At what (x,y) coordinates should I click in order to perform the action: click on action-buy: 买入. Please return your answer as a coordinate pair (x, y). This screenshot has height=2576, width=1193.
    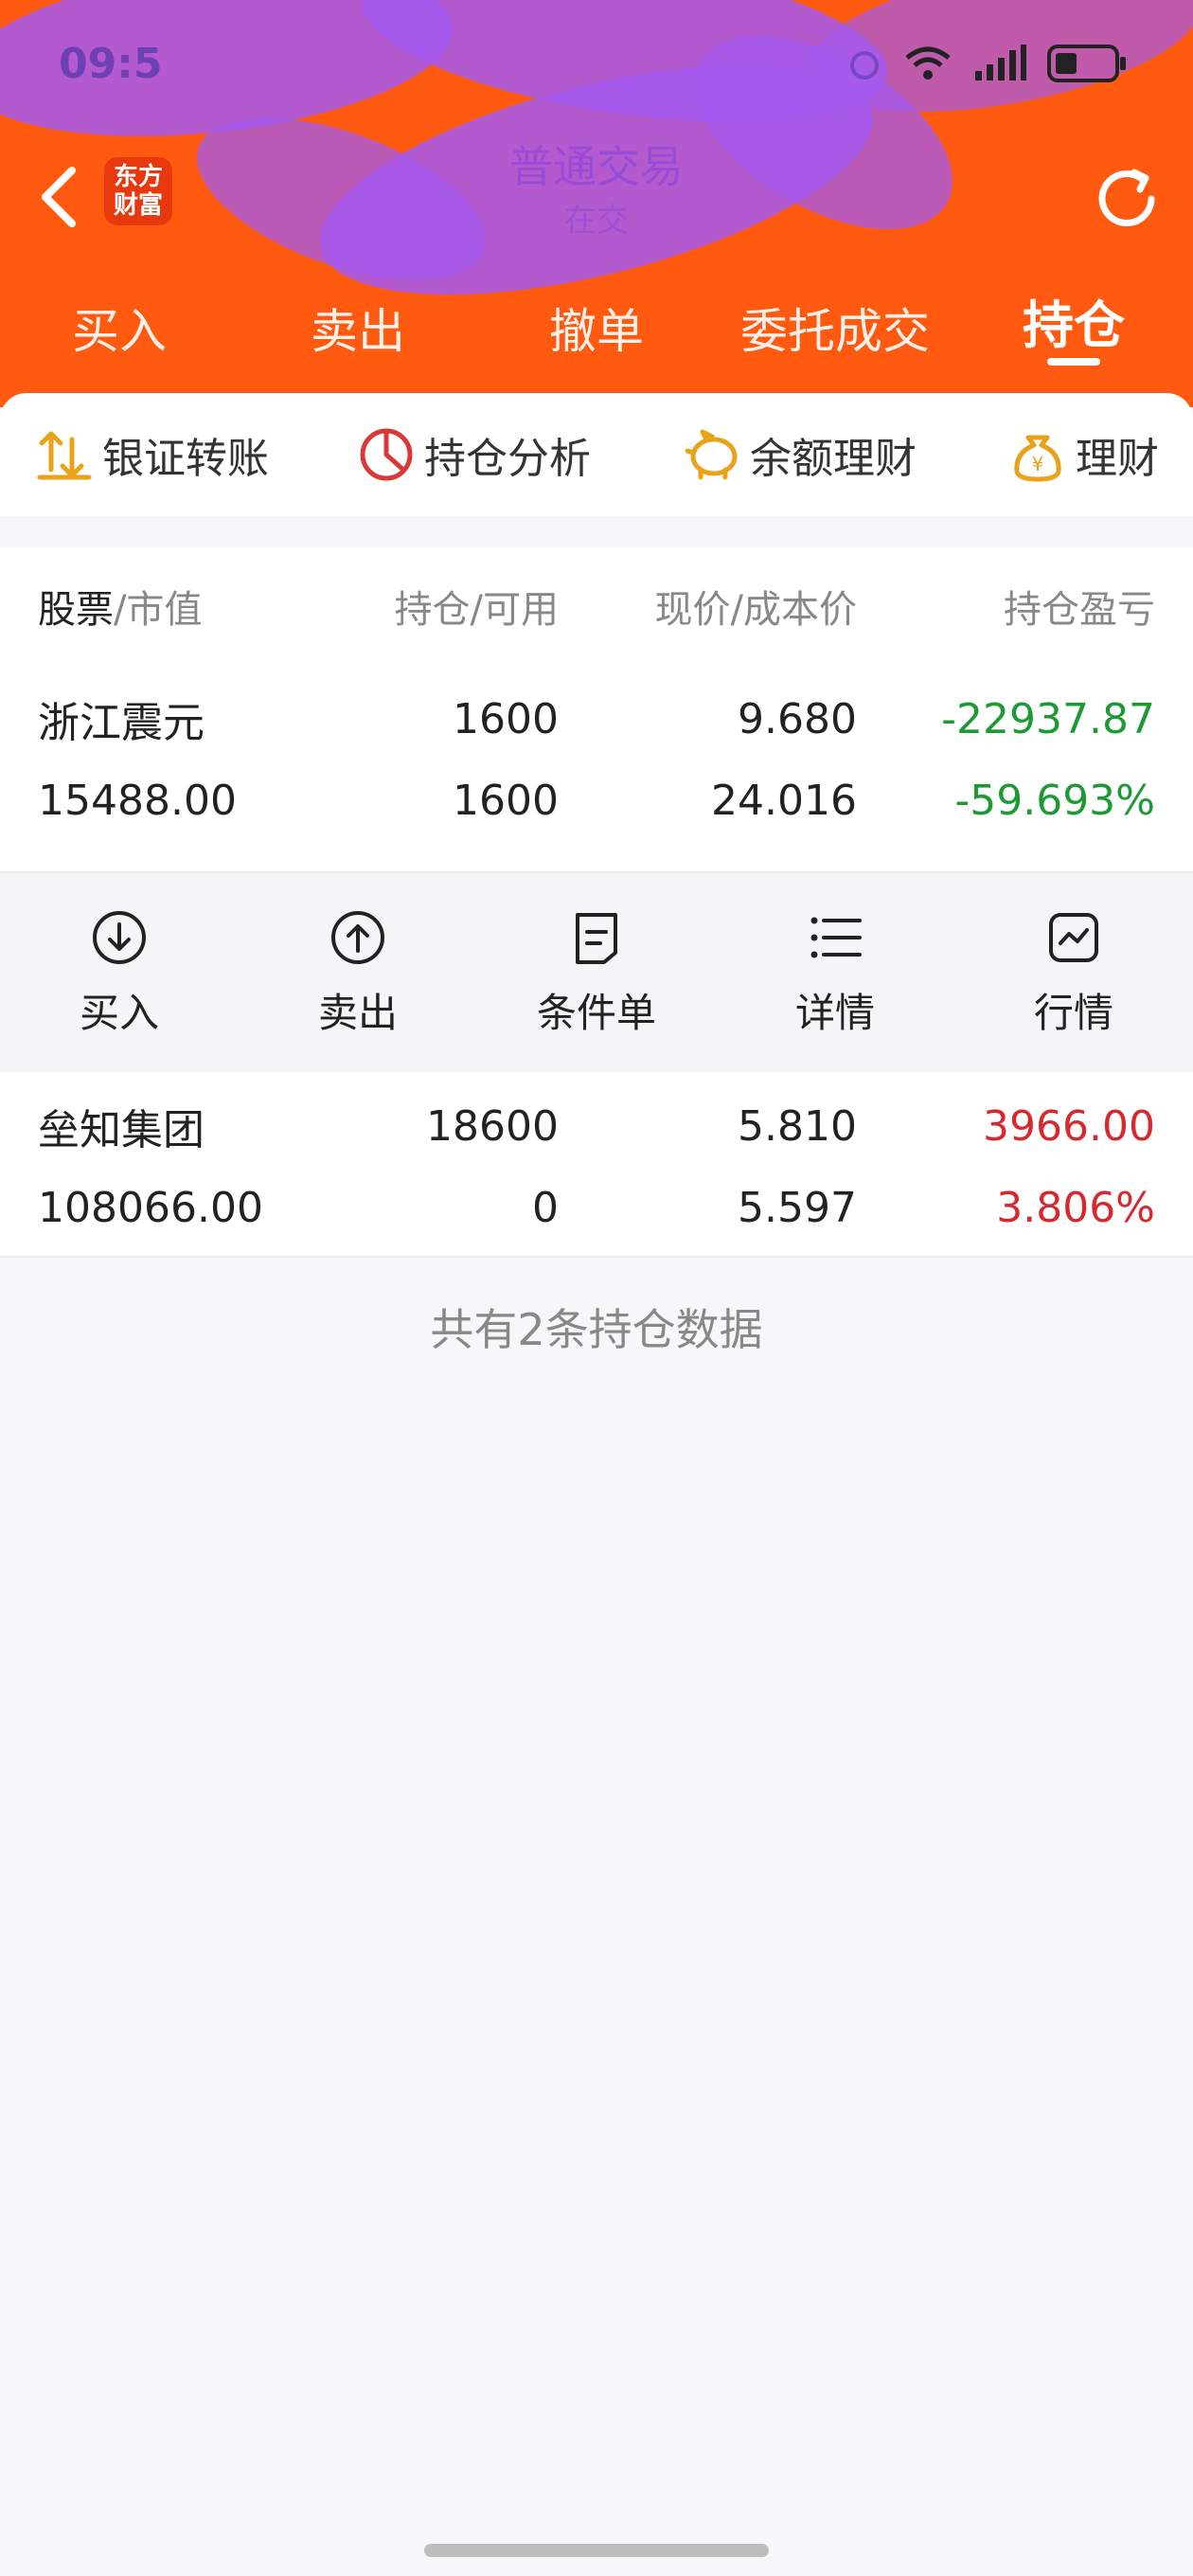
    Looking at the image, I should click on (119, 973).